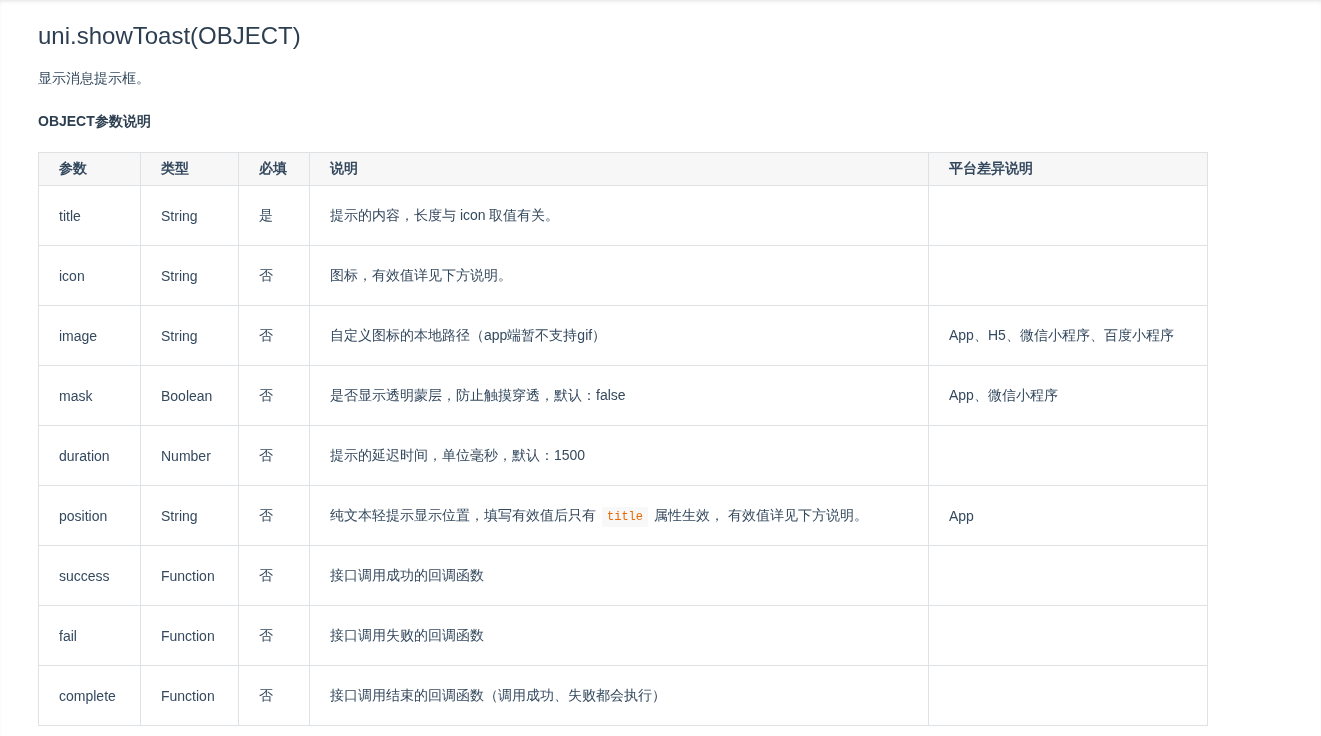 This screenshot has width=1321, height=736. Describe the element at coordinates (1068, 169) in the screenshot. I see `column-header: 平台差异说明` at that location.